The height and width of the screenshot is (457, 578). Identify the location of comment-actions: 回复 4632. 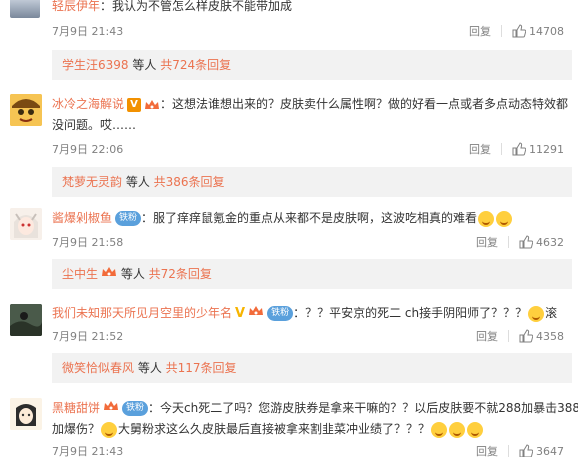
(520, 242).